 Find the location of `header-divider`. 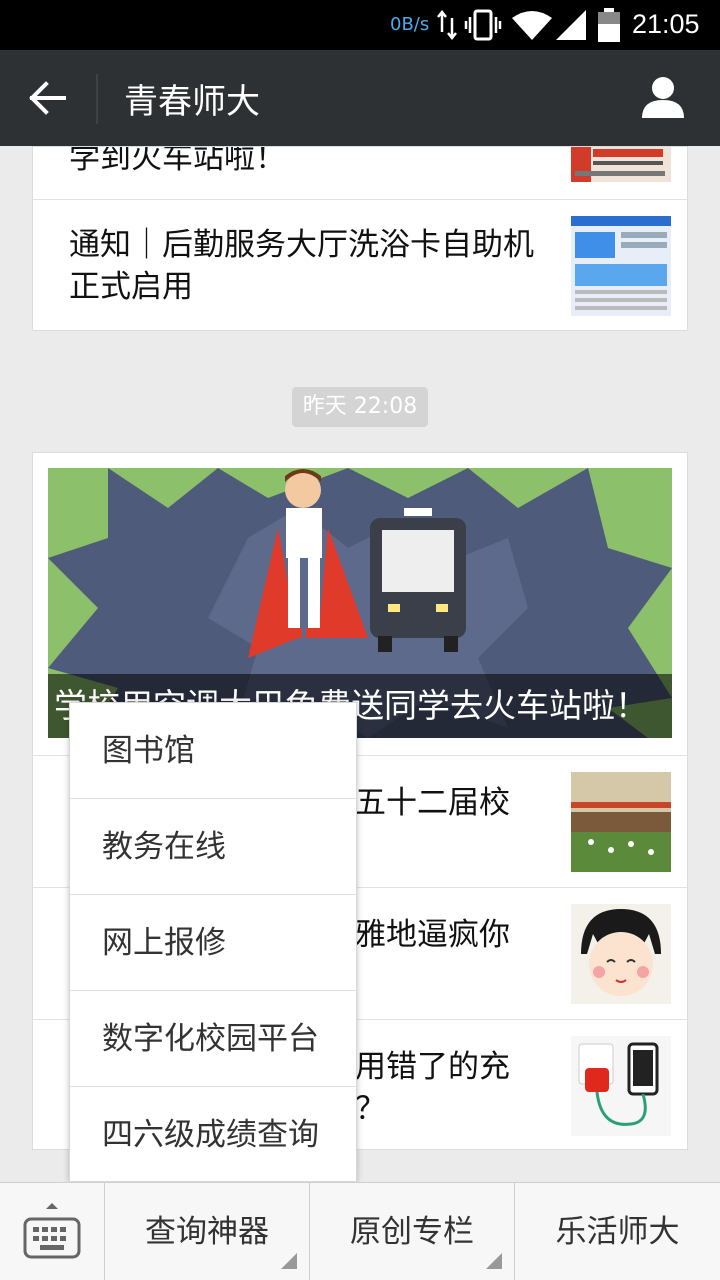

header-divider is located at coordinates (97, 99).